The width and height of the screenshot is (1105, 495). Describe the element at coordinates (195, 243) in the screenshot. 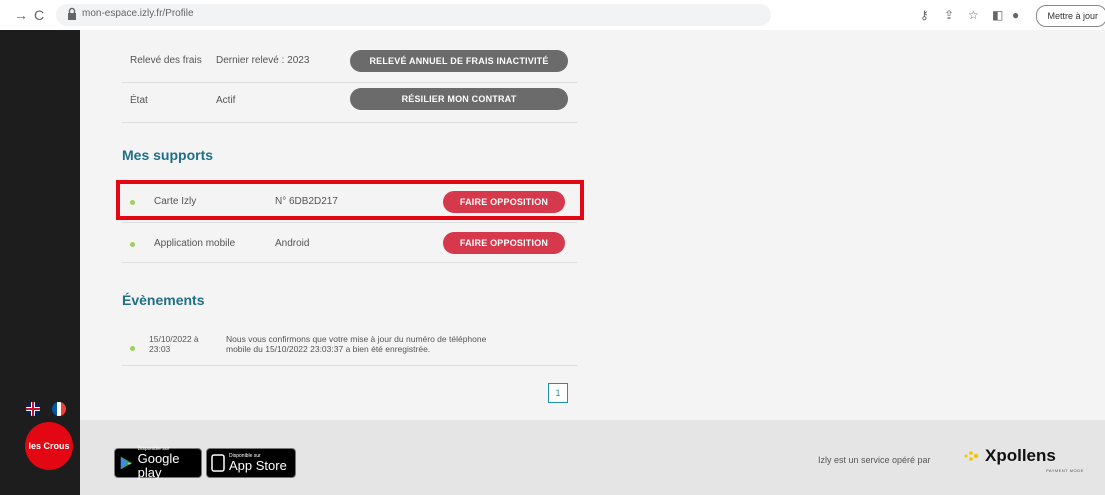

I see `support-name: Application mobile` at that location.